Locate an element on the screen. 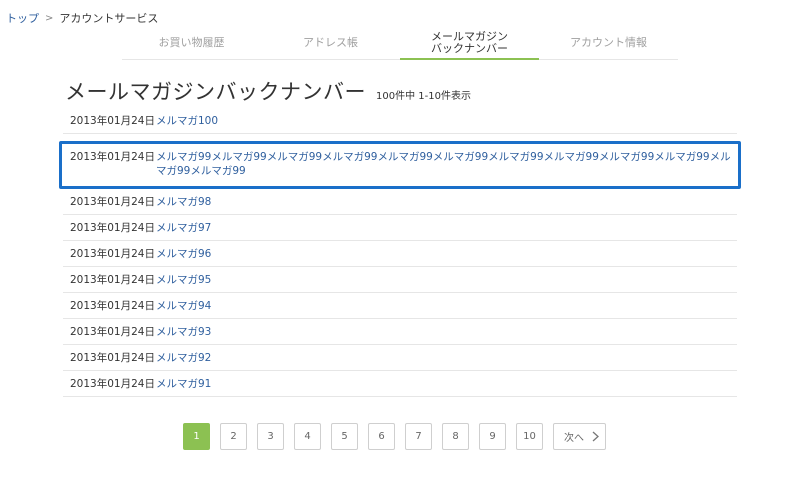 This screenshot has width=800, height=500. list-item: 2013年01月24日 メルマガ95 is located at coordinates (400, 280).